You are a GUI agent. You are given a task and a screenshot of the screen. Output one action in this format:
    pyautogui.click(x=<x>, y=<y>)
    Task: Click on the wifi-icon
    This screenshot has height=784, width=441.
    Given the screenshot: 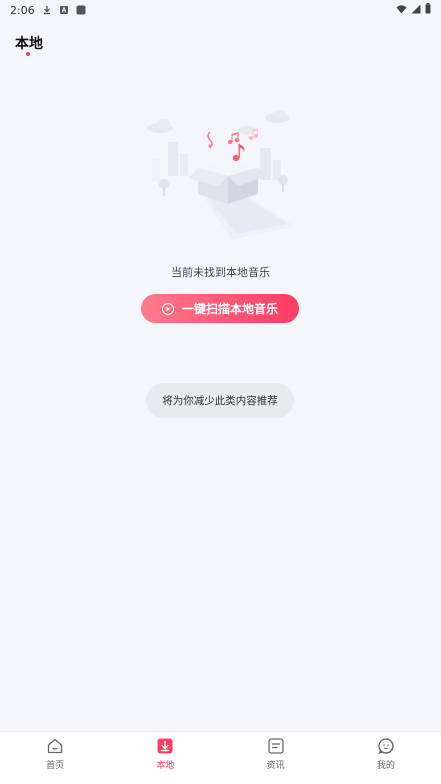 What is the action you would take?
    pyautogui.click(x=401, y=10)
    